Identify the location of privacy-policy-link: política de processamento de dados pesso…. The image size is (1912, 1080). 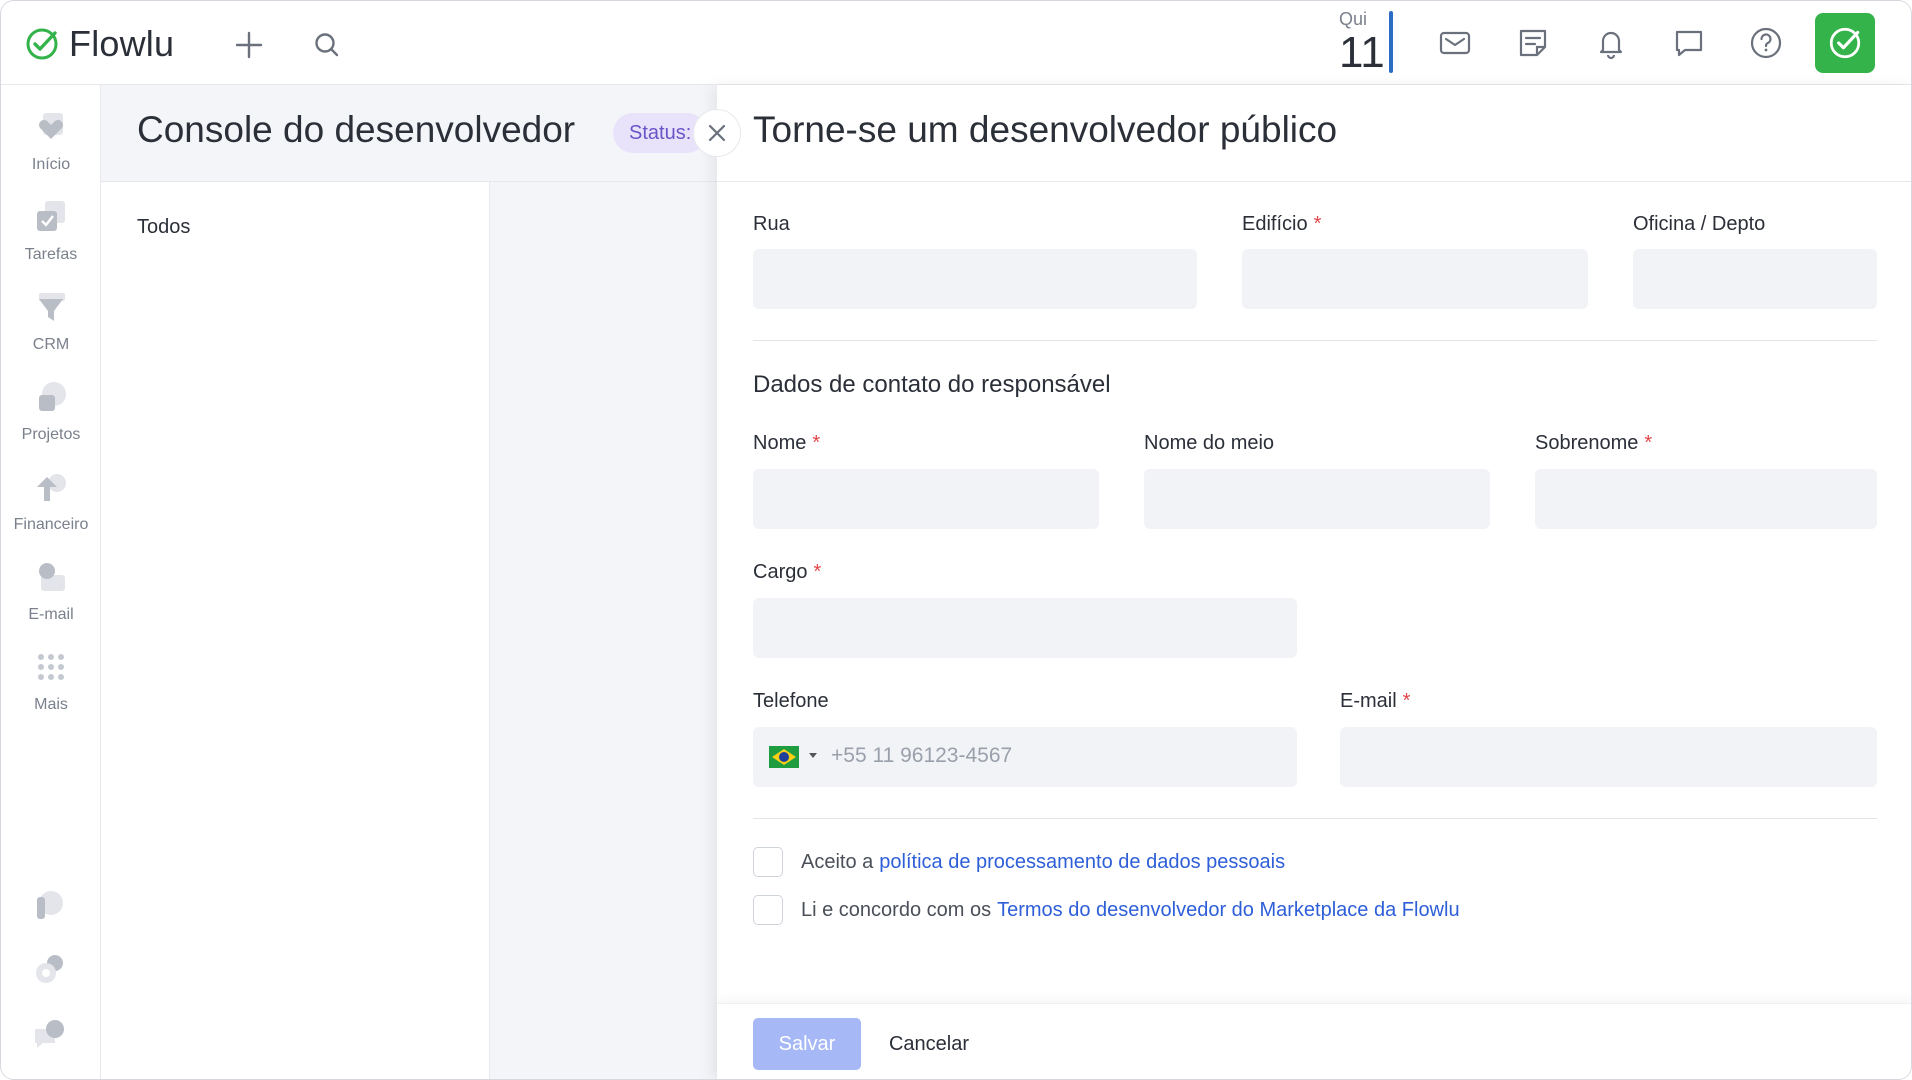
(1082, 862).